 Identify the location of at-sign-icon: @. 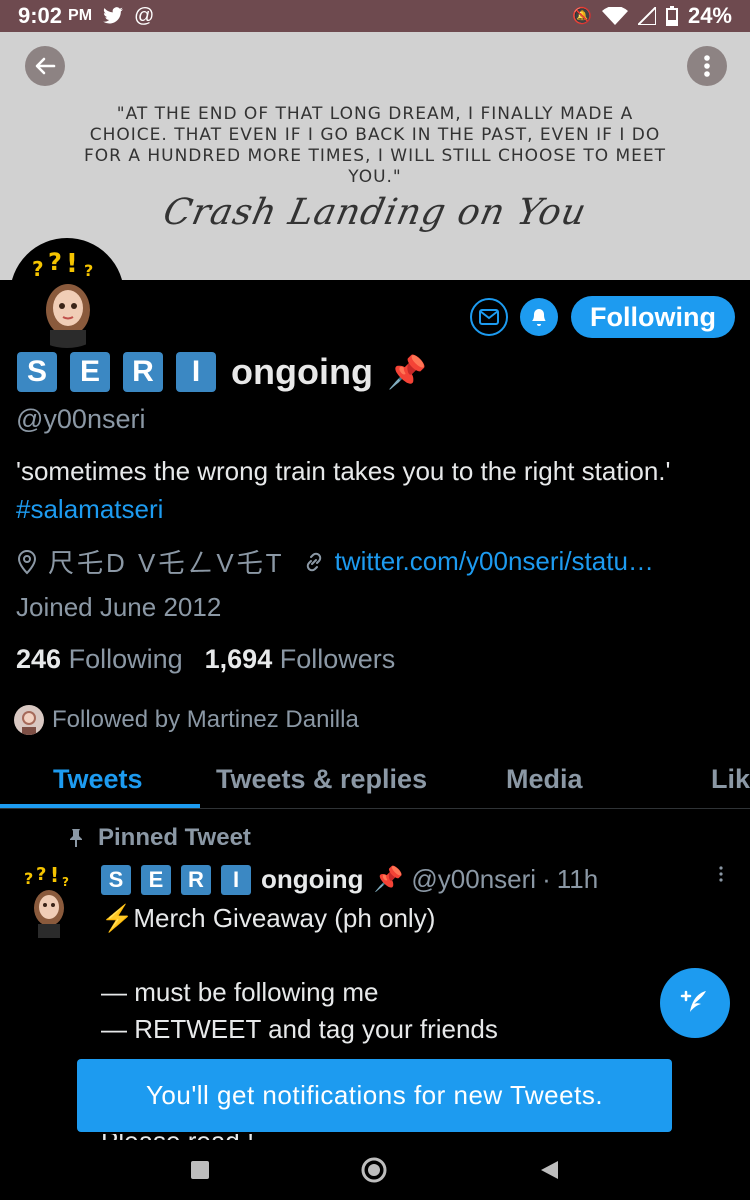
(144, 15).